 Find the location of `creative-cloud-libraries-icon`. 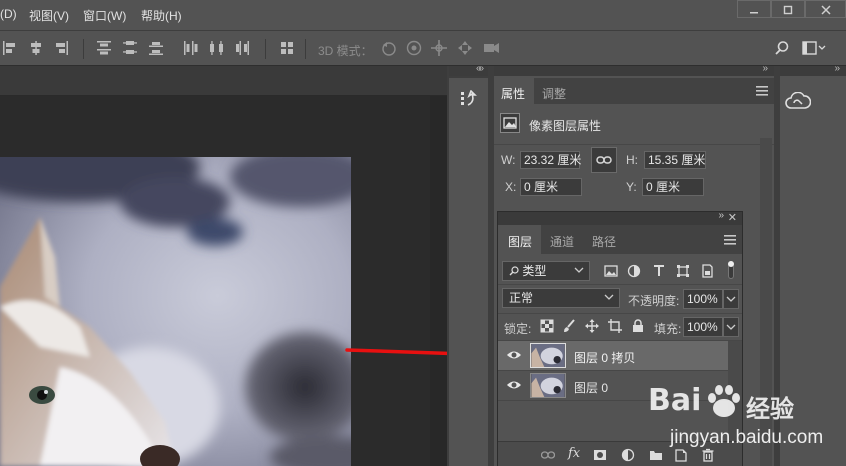

creative-cloud-libraries-icon is located at coordinates (798, 100).